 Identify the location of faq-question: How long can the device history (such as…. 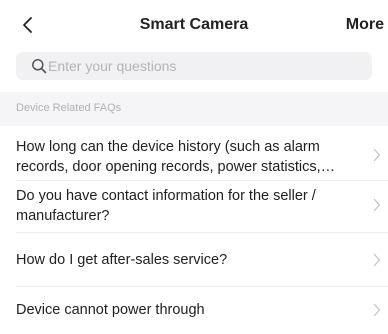
(168, 157).